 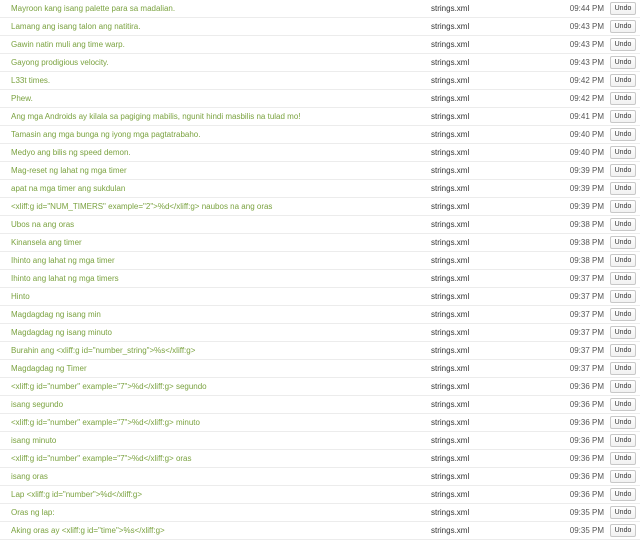 I want to click on timestamp: 09:40 PM, so click(x=586, y=134).